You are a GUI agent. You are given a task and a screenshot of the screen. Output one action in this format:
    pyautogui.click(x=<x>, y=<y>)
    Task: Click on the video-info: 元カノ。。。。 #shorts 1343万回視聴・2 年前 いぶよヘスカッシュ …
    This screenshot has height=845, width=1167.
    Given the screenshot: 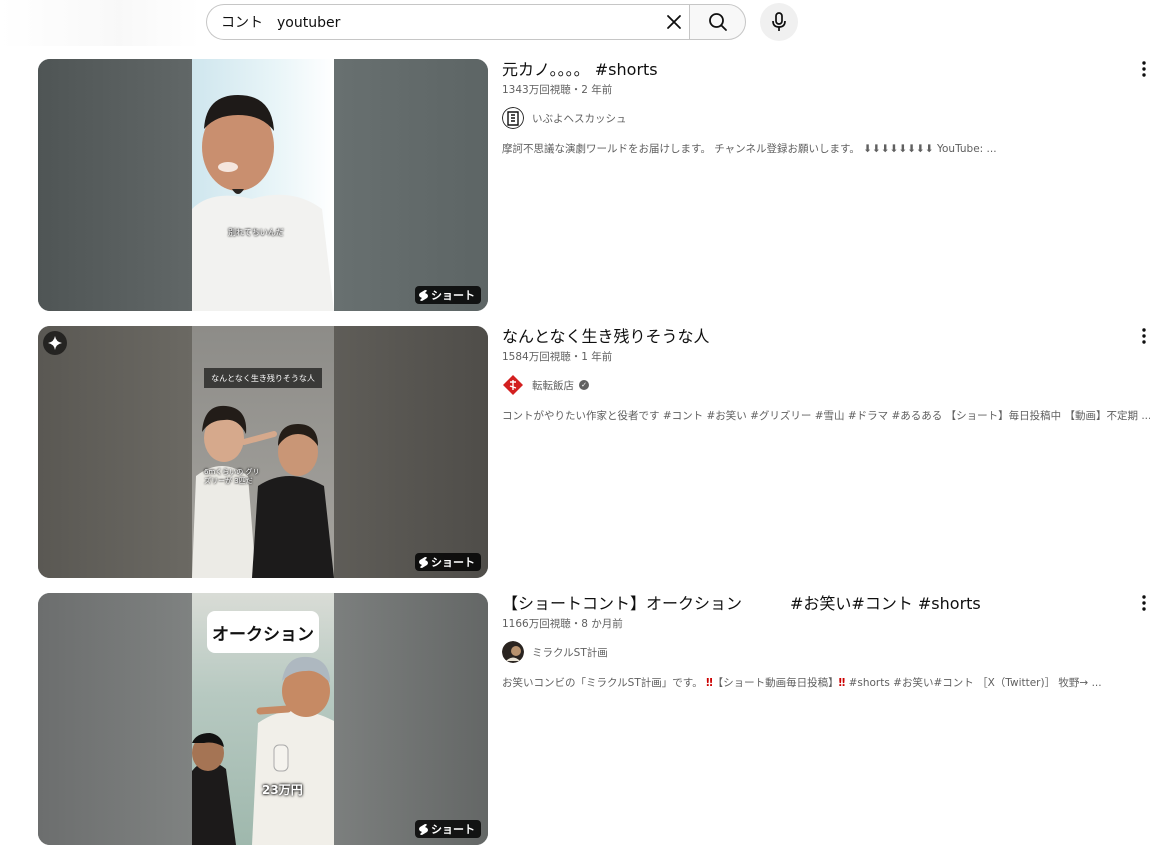 What is the action you would take?
    pyautogui.click(x=822, y=107)
    